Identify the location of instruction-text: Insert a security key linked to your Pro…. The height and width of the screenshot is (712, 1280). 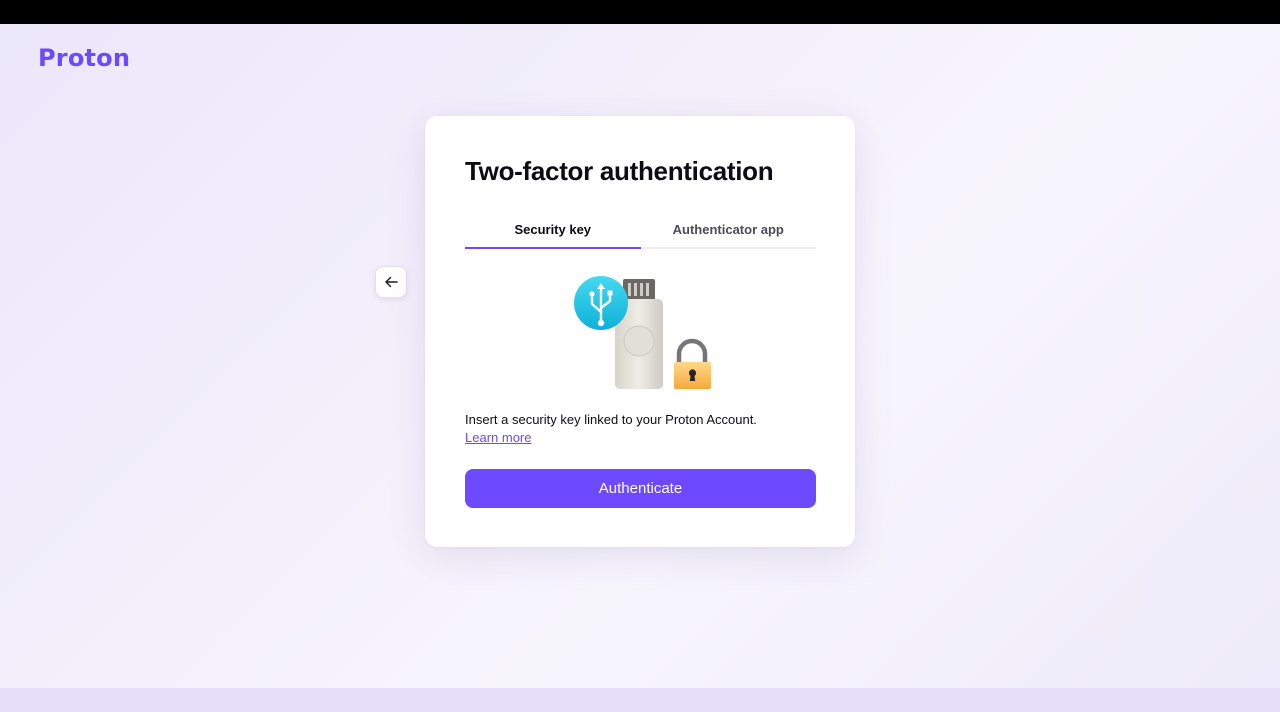
(611, 419).